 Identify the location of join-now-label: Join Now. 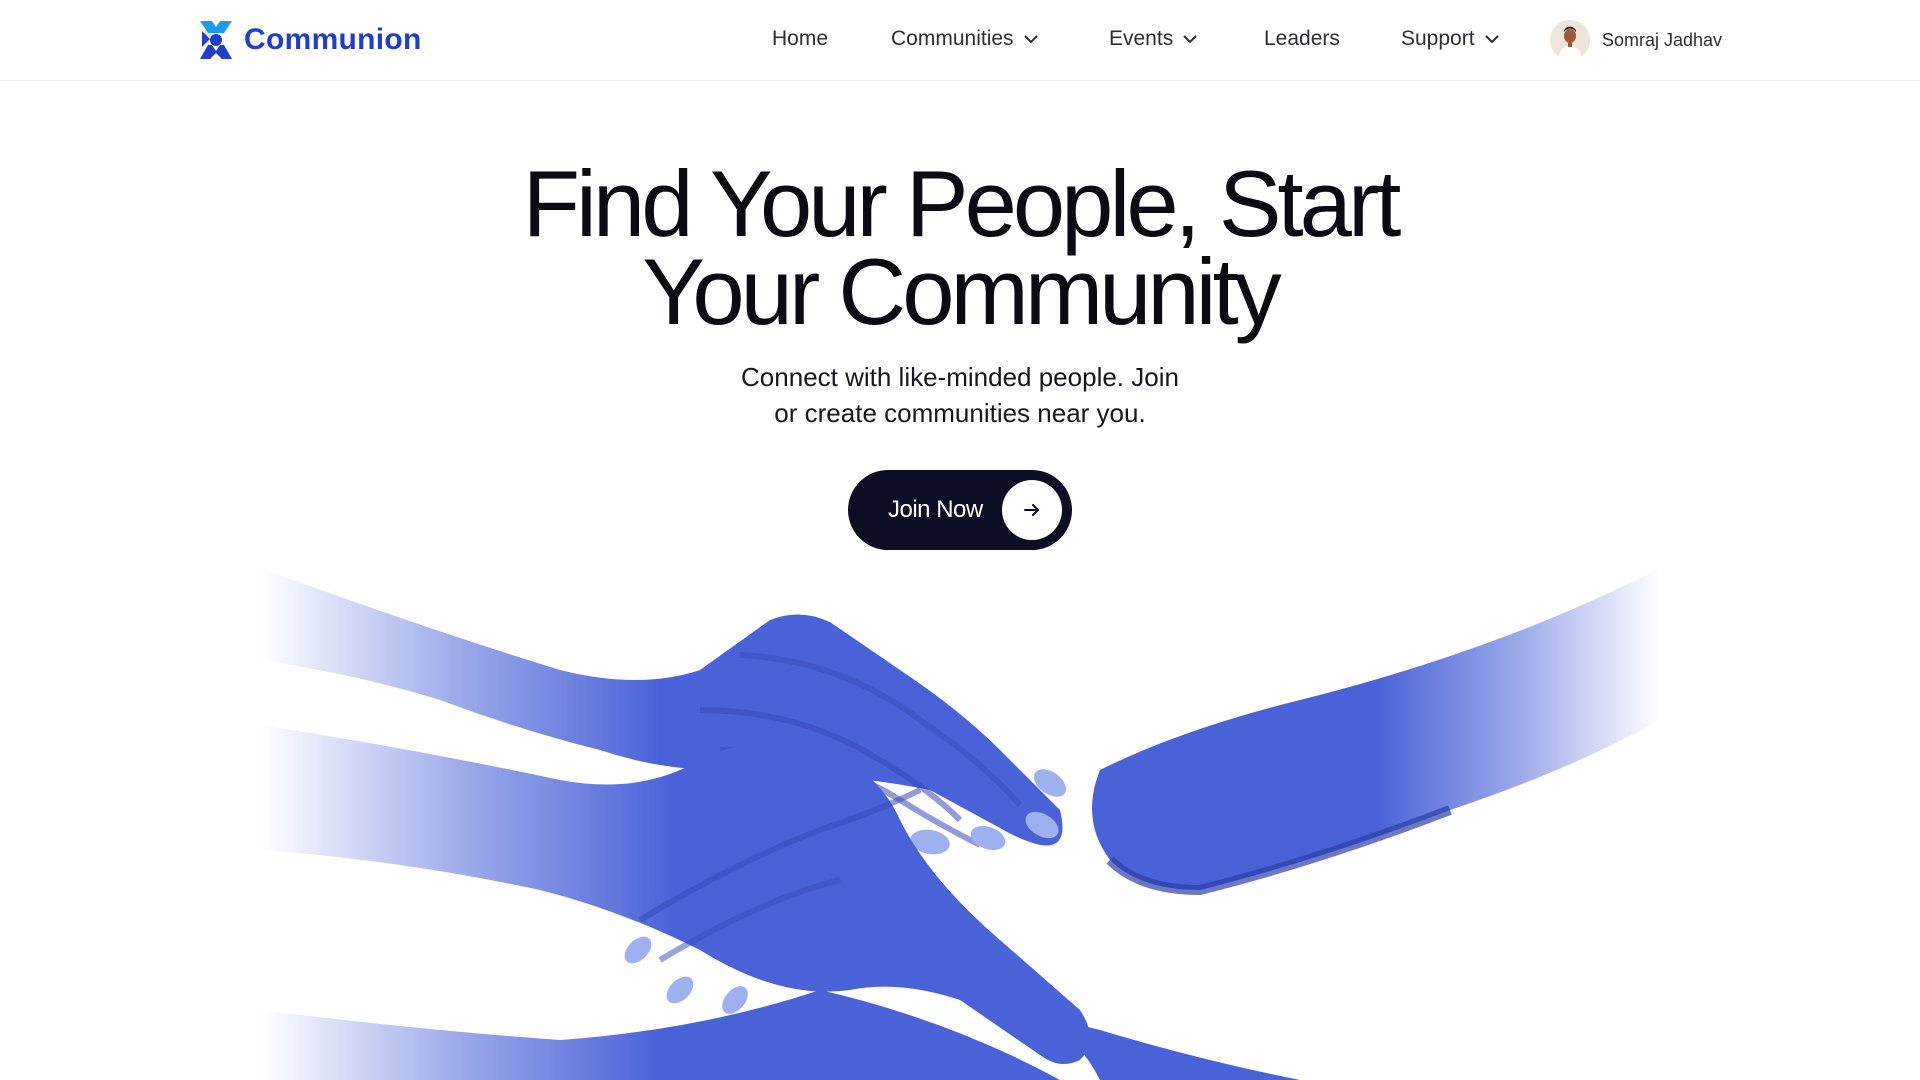
(935, 509).